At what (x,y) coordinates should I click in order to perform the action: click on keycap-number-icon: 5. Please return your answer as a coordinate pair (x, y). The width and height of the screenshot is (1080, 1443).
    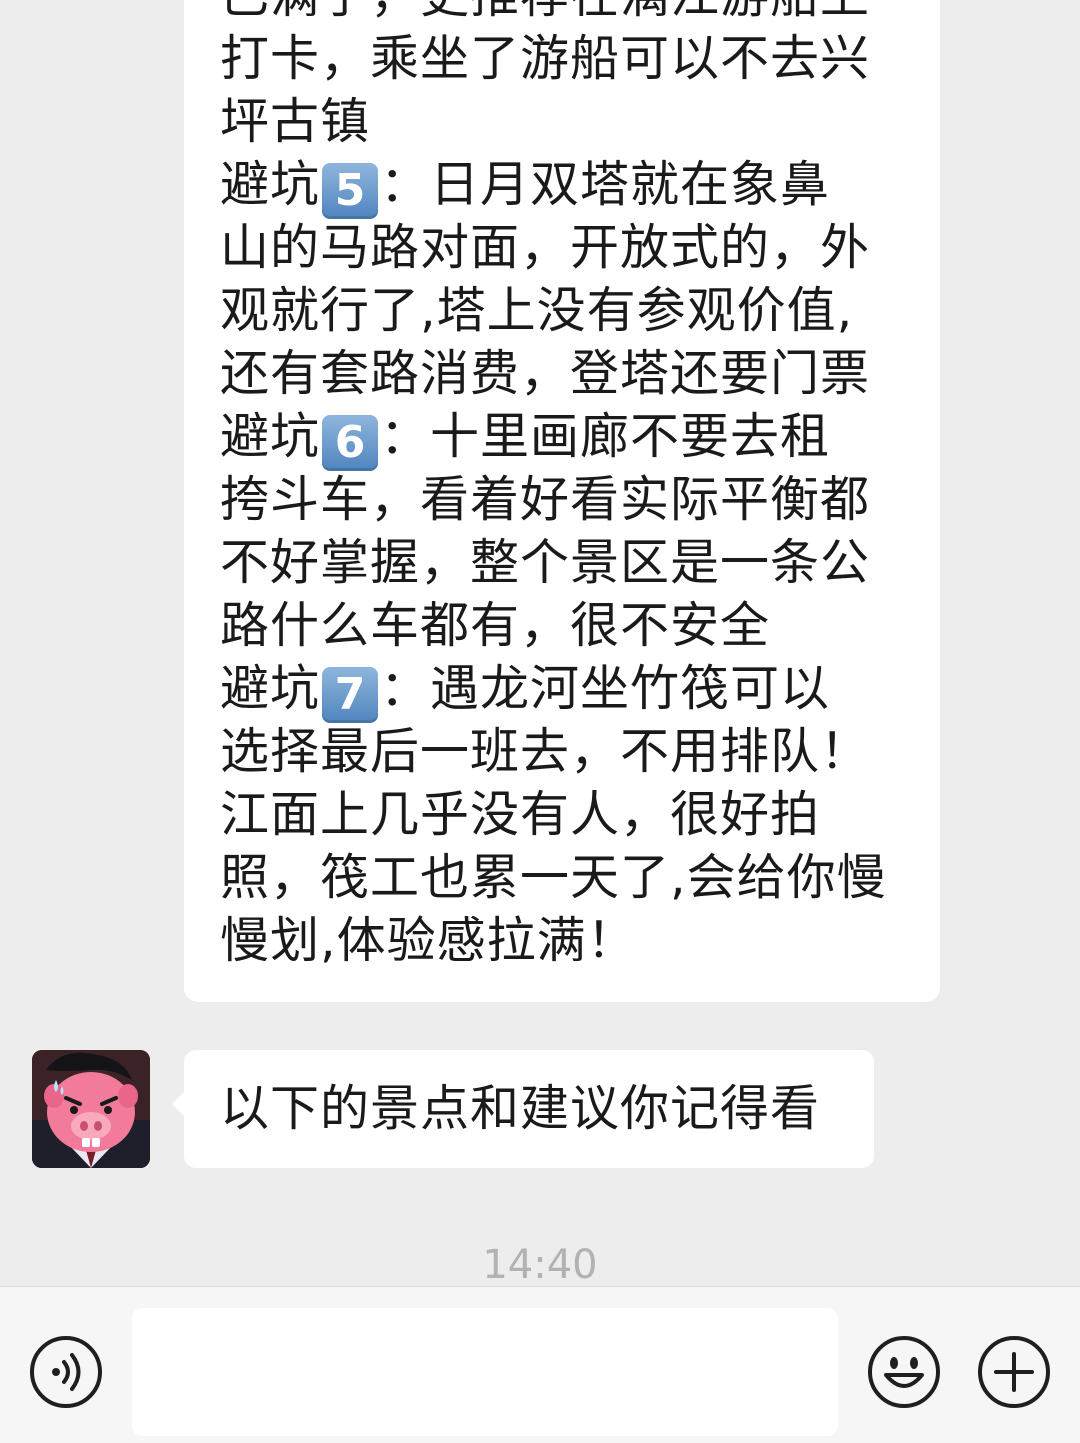
    Looking at the image, I should click on (350, 191).